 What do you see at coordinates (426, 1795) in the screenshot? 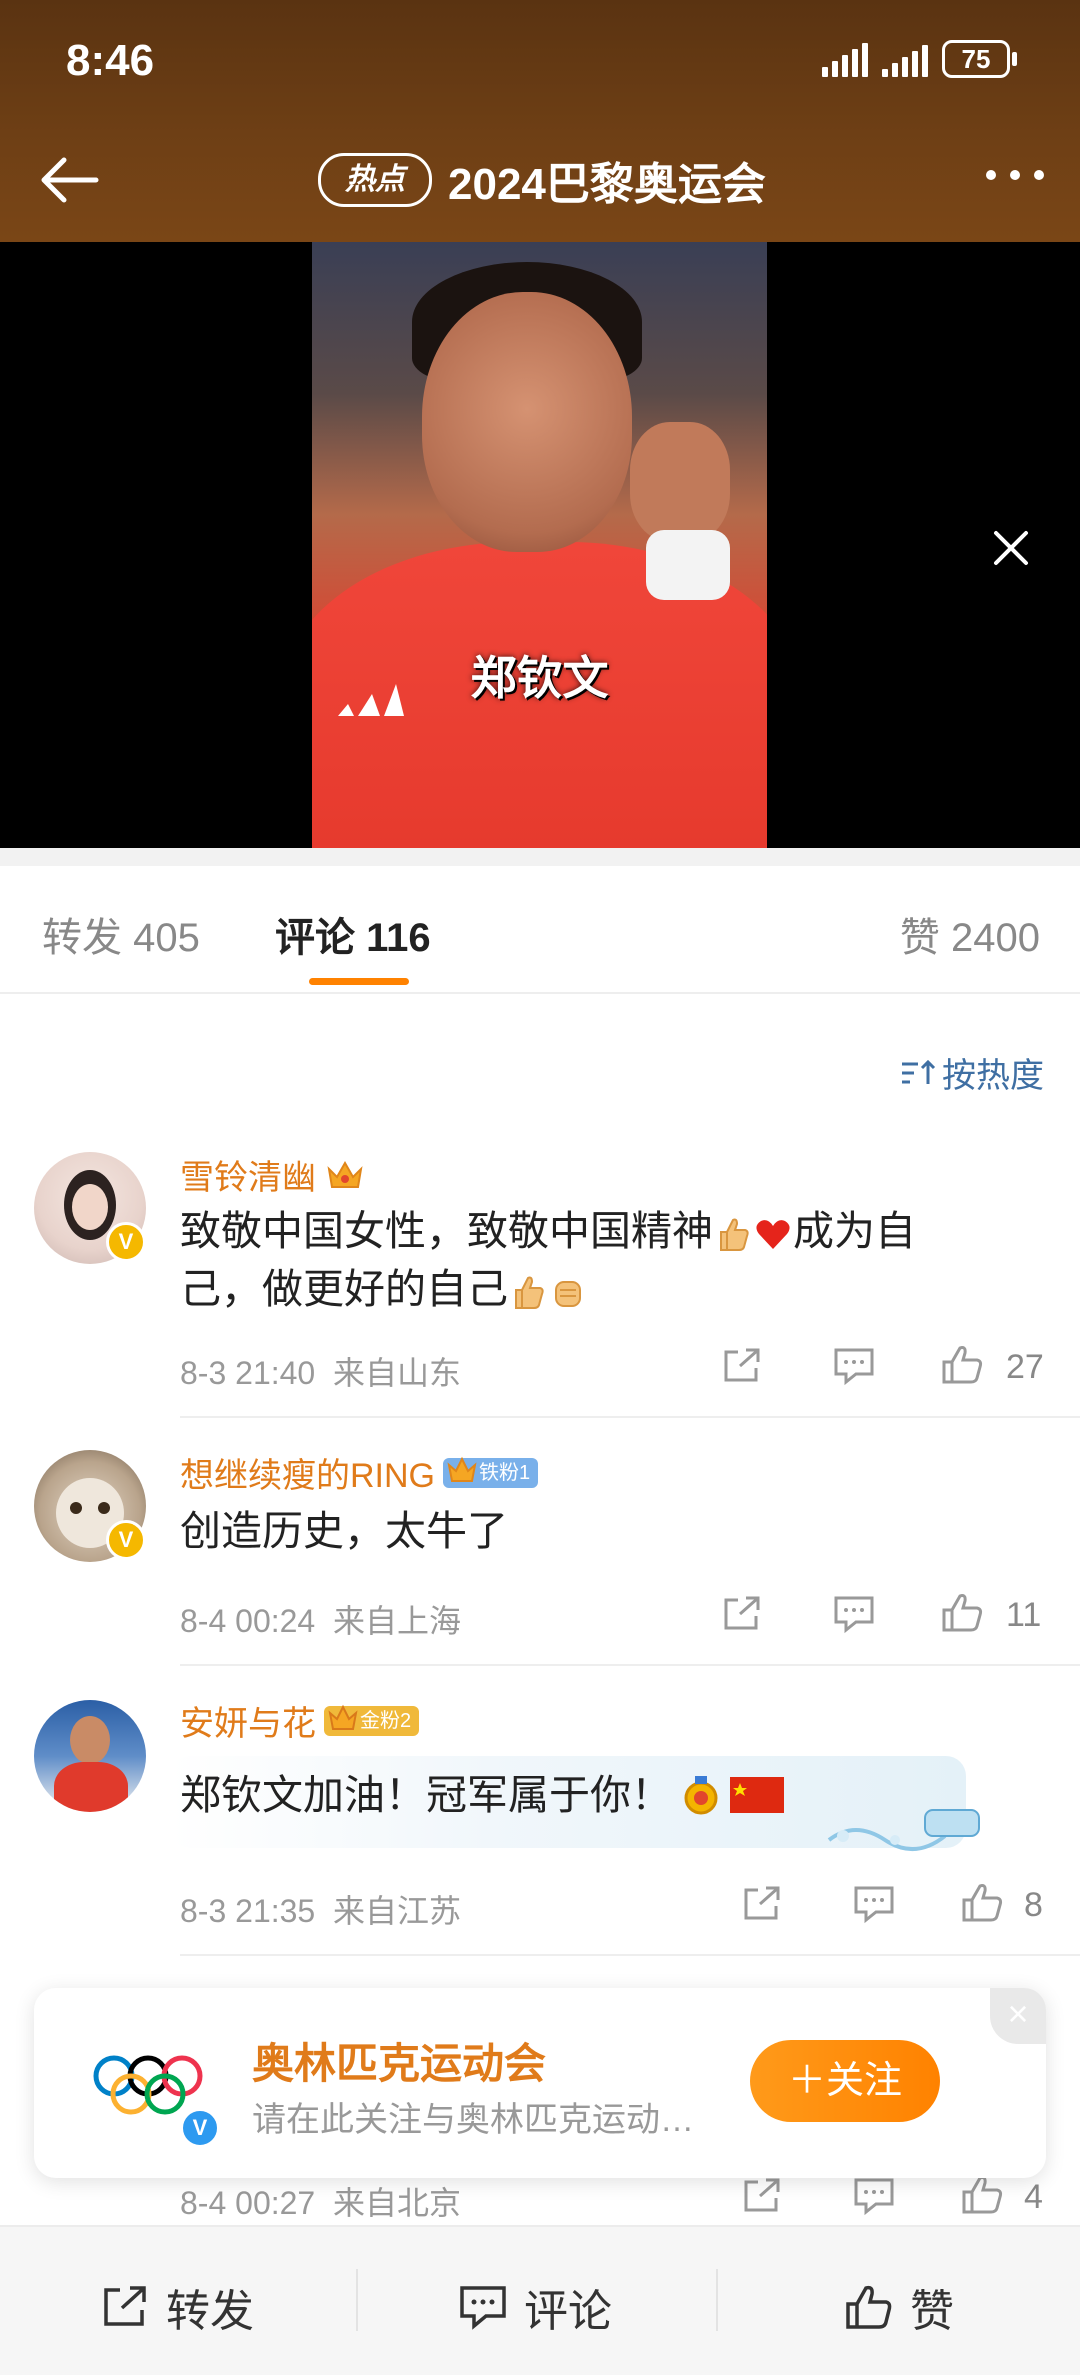
I see `comment-text-part: 郑钦文加油！冠军属于你！` at bounding box center [426, 1795].